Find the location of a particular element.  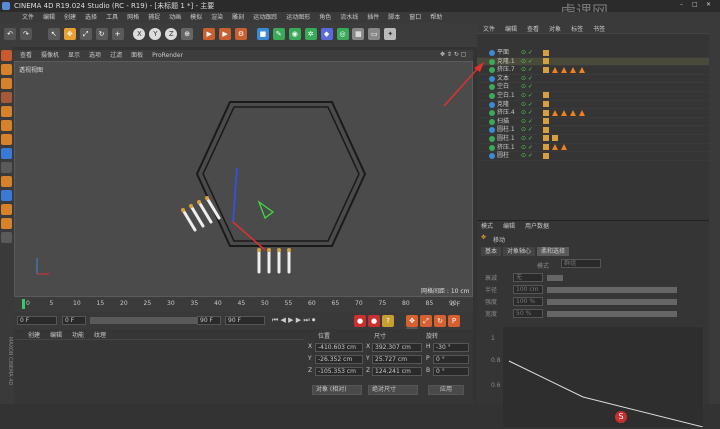

size-field: 124.241 cm is located at coordinates (397, 371).